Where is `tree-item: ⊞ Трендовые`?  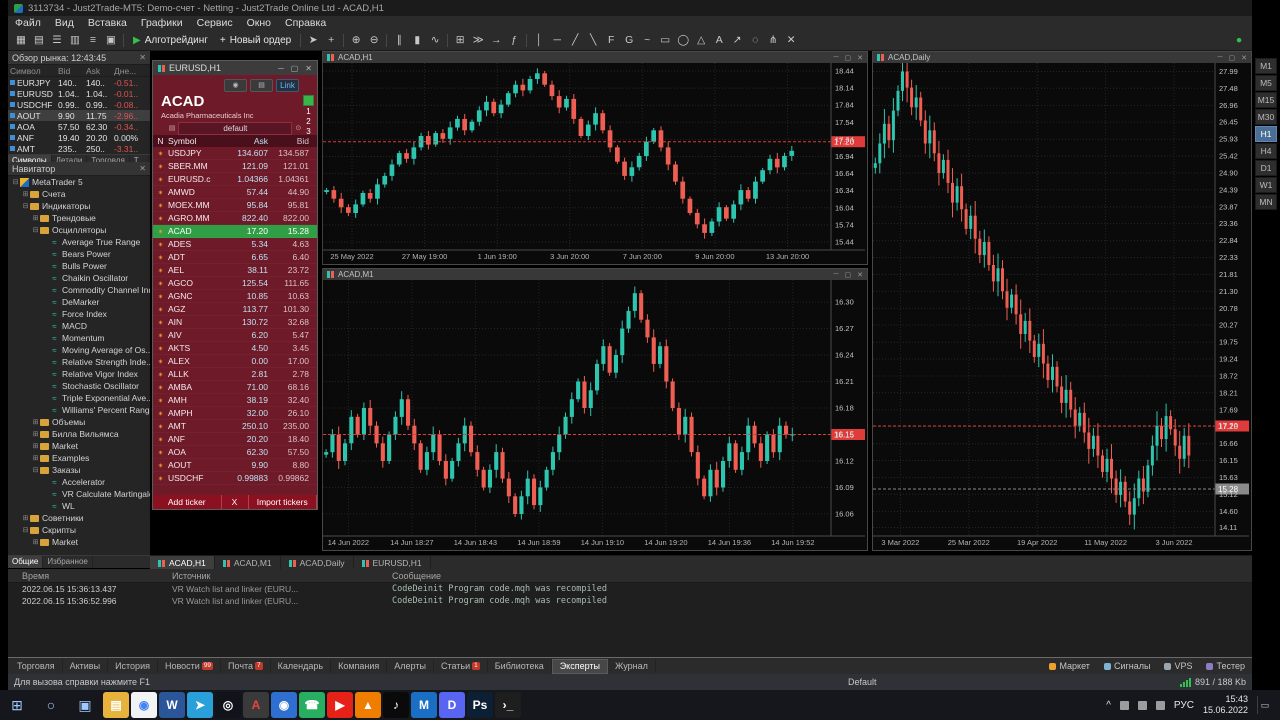
tree-item: ⊞ Трендовые is located at coordinates (79, 218).